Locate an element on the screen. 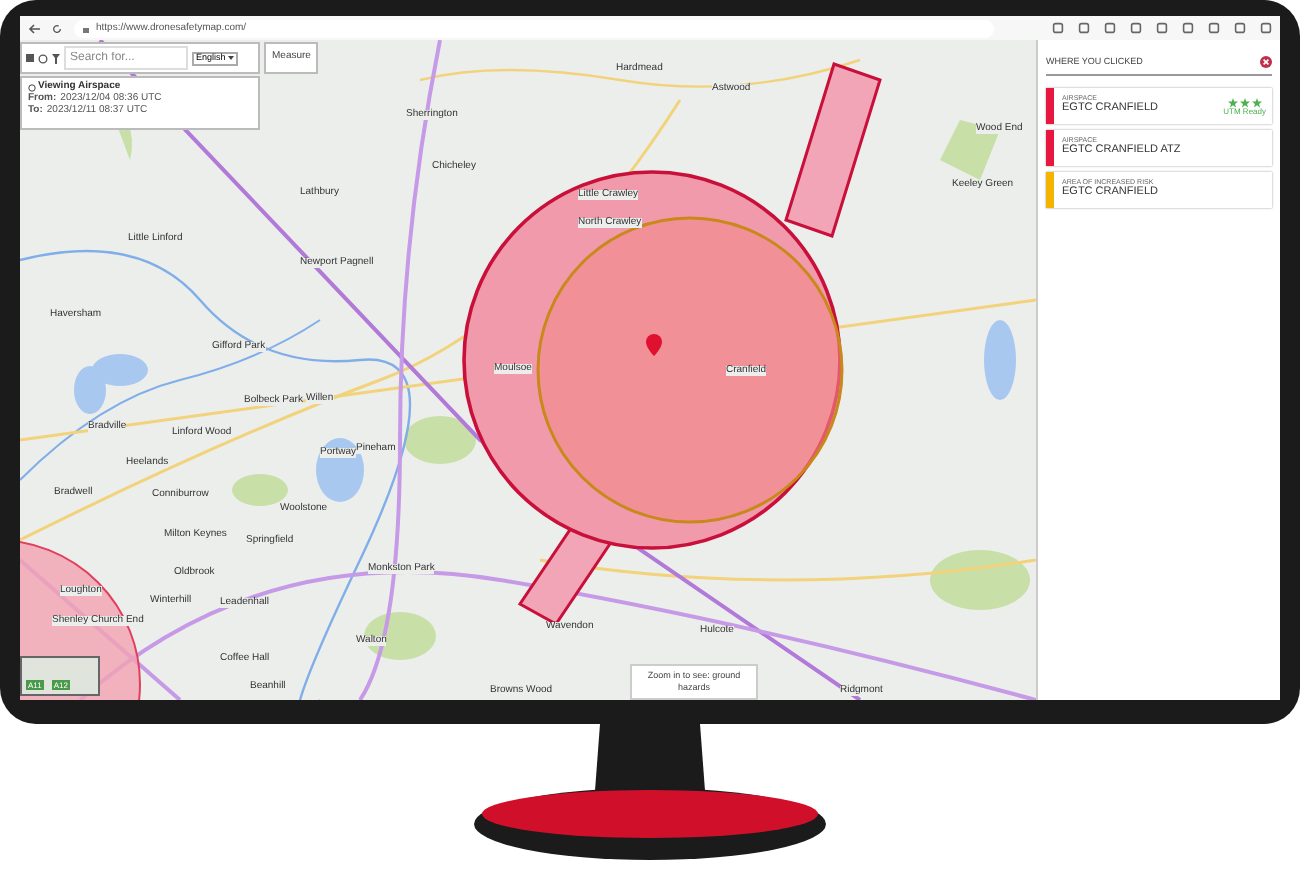 The image size is (1300, 888). circle-icon is located at coordinates (43, 58).